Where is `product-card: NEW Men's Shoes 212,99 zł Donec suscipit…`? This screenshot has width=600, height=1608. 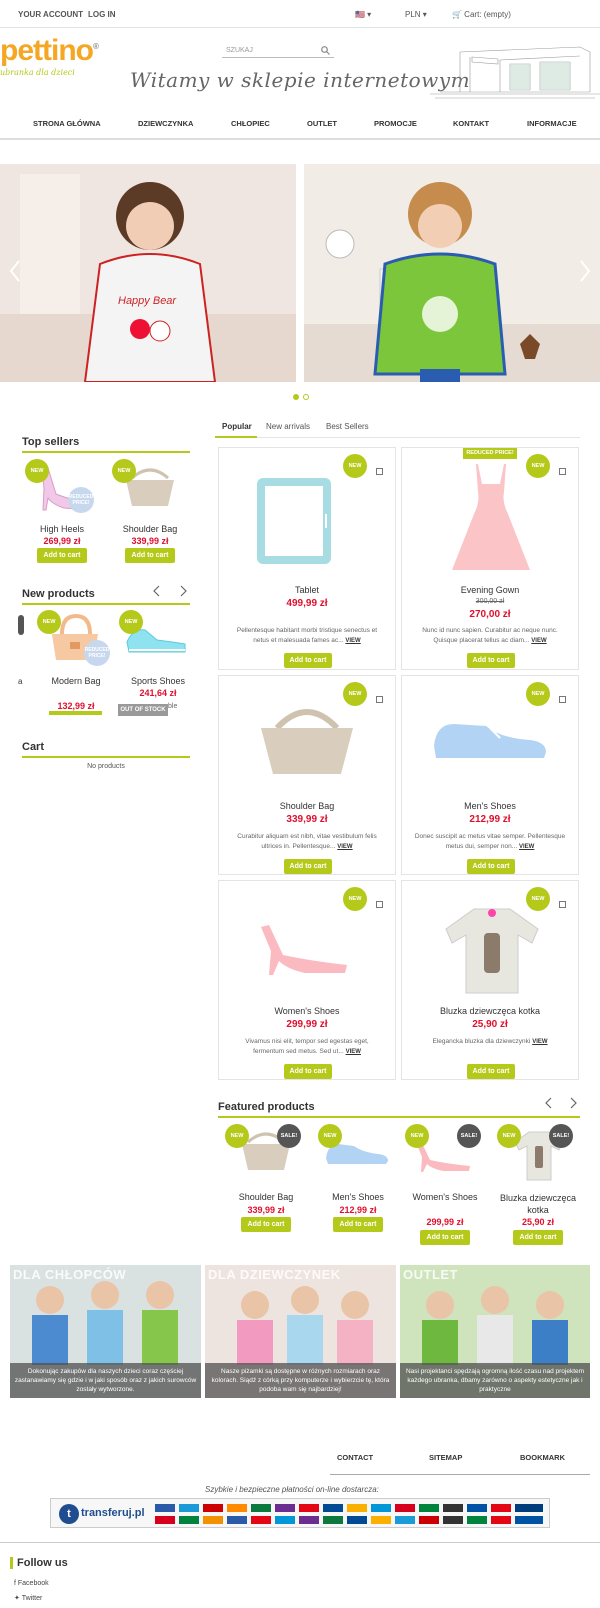 product-card: NEW Men's Shoes 212,99 zł Donec suscipit… is located at coordinates (490, 775).